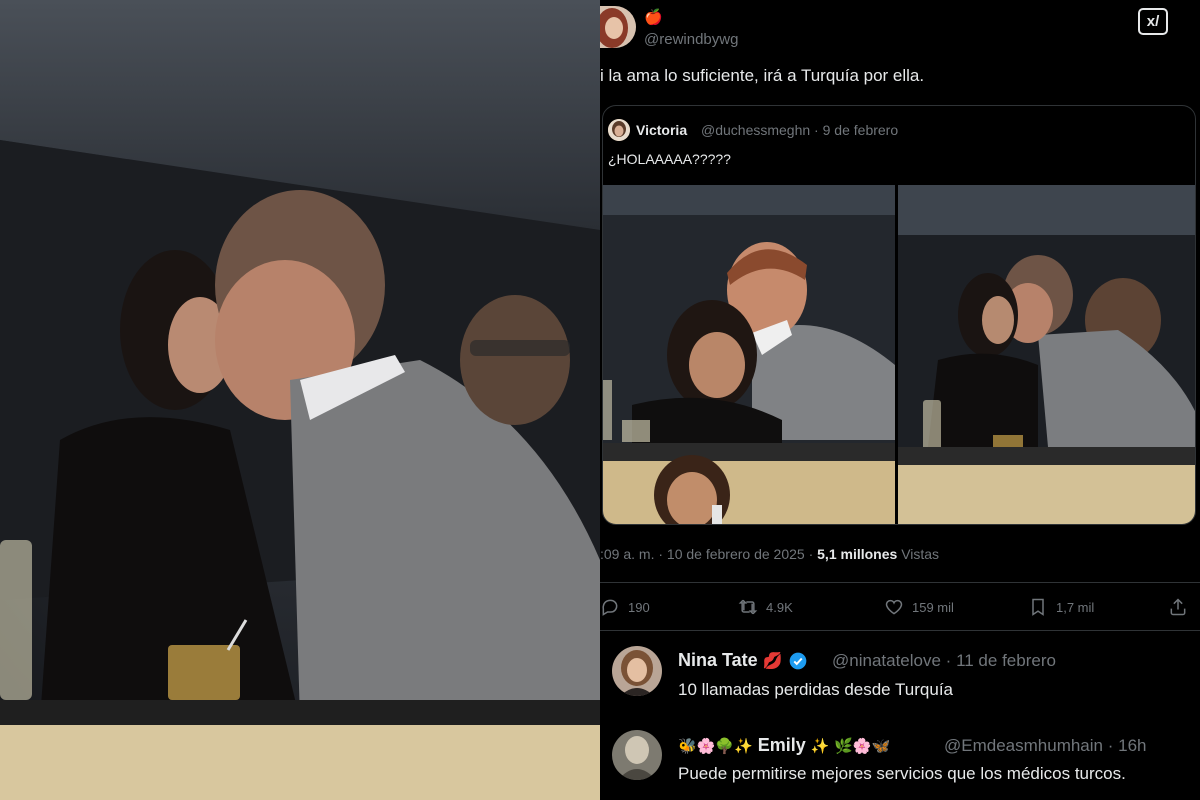  I want to click on reply-count: 190, so click(639, 607).